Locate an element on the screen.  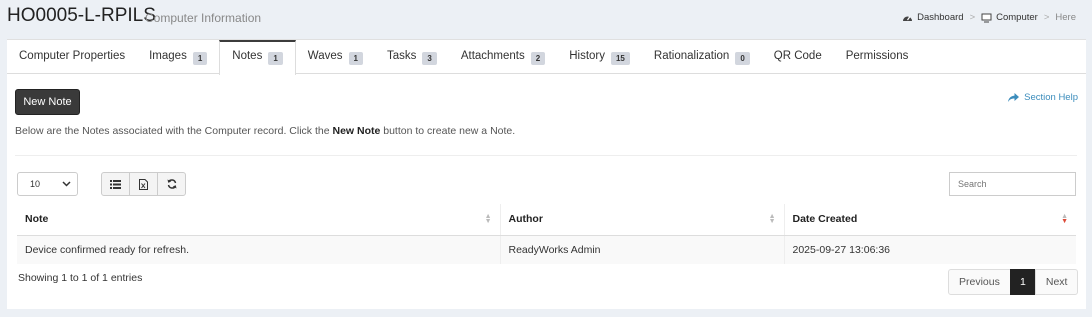
column-header-label: Note is located at coordinates (37, 219).